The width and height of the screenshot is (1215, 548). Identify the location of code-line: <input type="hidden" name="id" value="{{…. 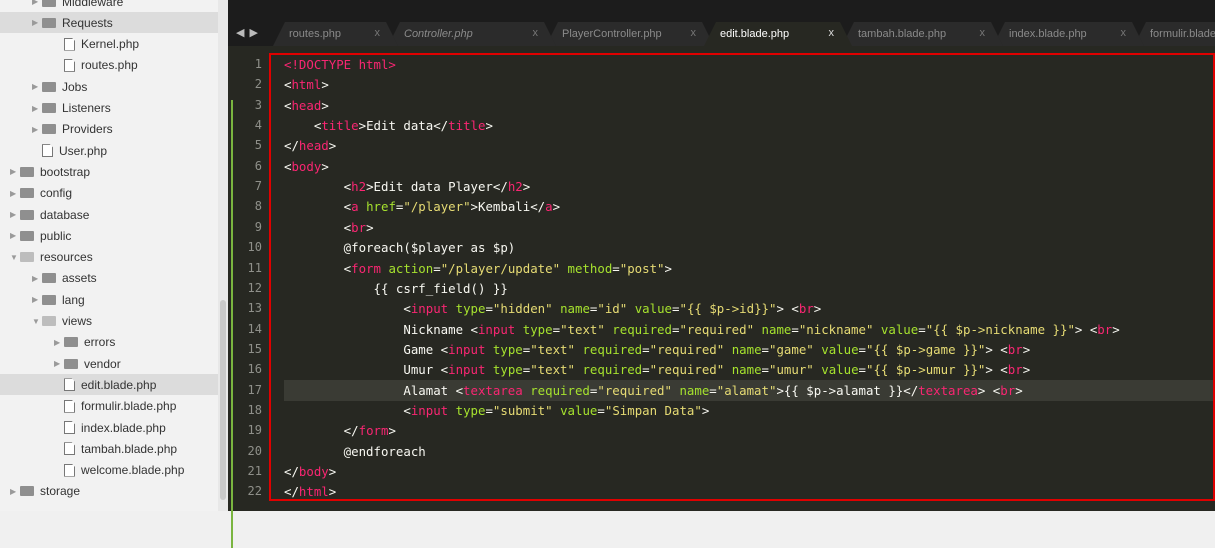
(749, 308).